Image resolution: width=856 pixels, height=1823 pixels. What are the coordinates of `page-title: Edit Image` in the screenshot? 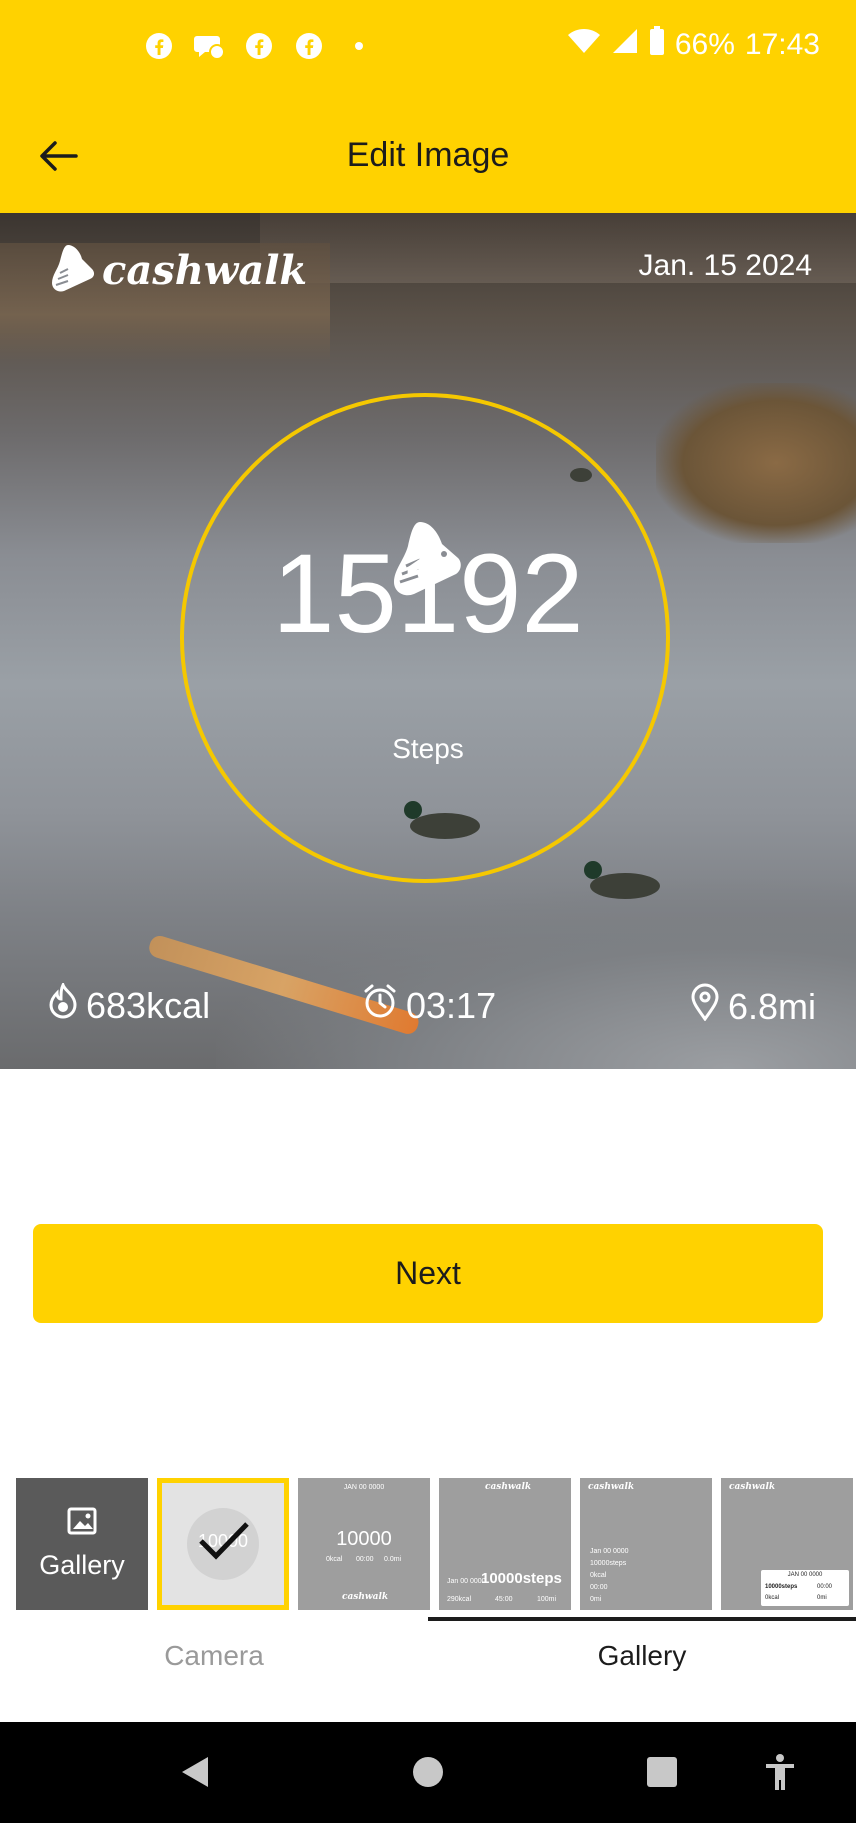 It's located at (428, 155).